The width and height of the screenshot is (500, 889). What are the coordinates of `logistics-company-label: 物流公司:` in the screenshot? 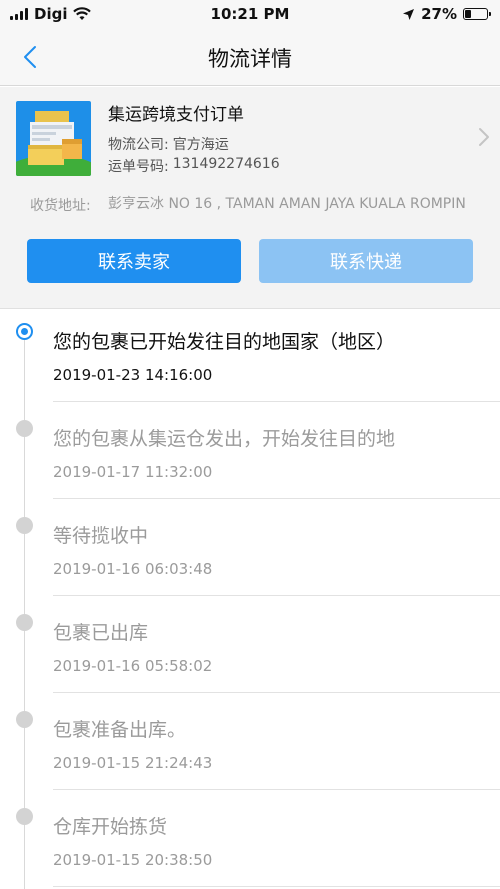 It's located at (138, 145).